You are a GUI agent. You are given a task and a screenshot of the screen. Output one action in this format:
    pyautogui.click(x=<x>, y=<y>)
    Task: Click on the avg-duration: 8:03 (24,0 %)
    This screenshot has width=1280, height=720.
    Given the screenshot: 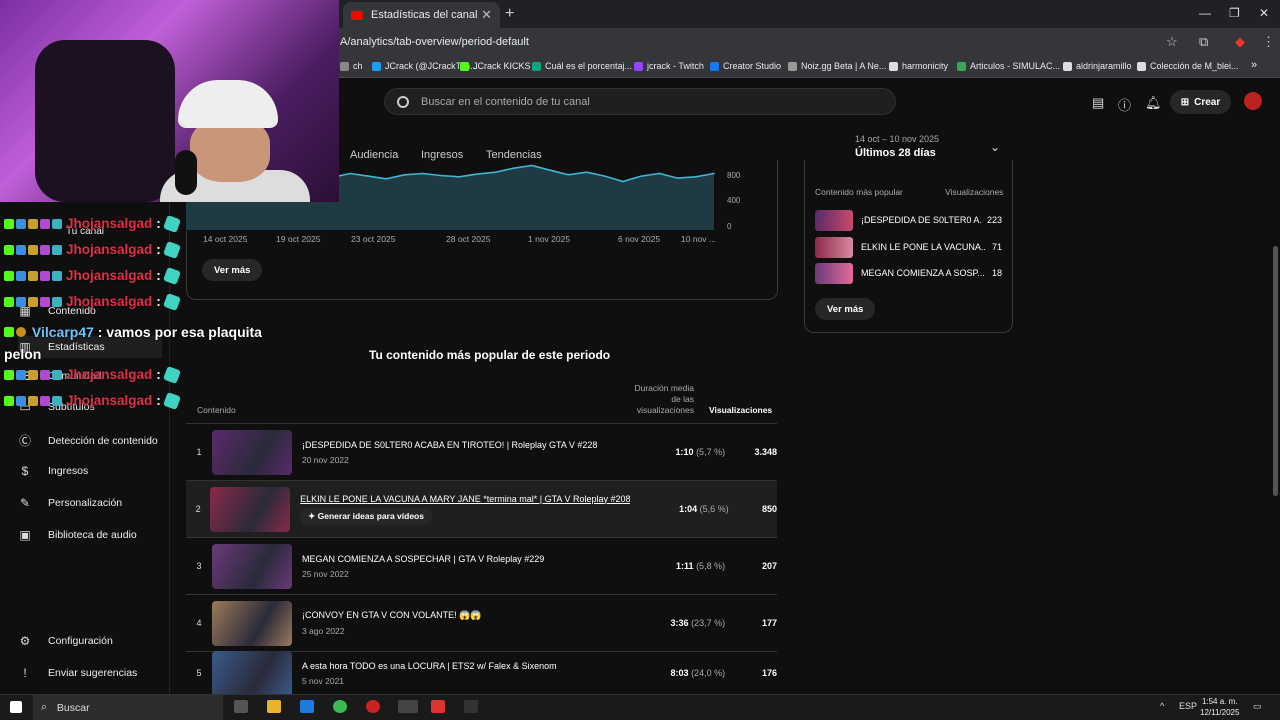 What is the action you would take?
    pyautogui.click(x=672, y=673)
    